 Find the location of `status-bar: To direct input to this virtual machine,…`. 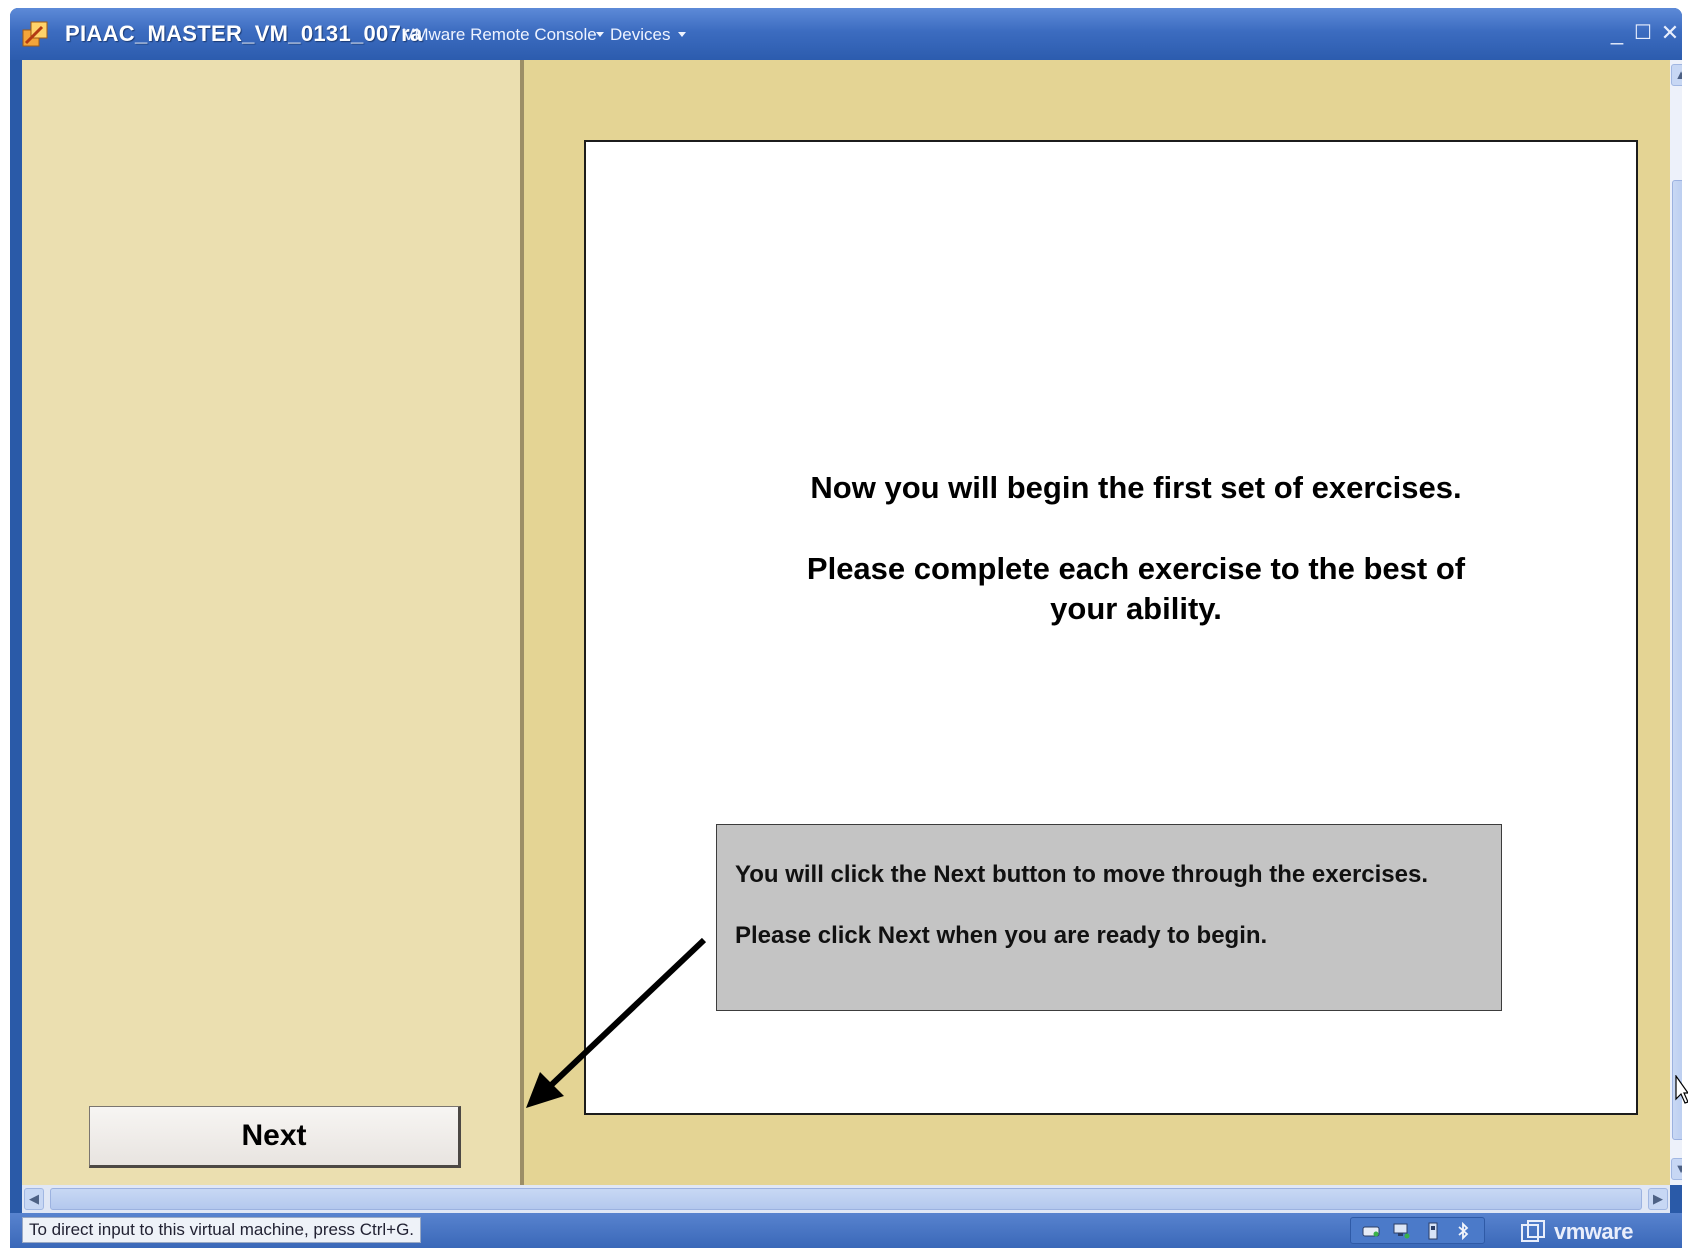

status-bar: To direct input to this virtual machine,… is located at coordinates (846, 1230).